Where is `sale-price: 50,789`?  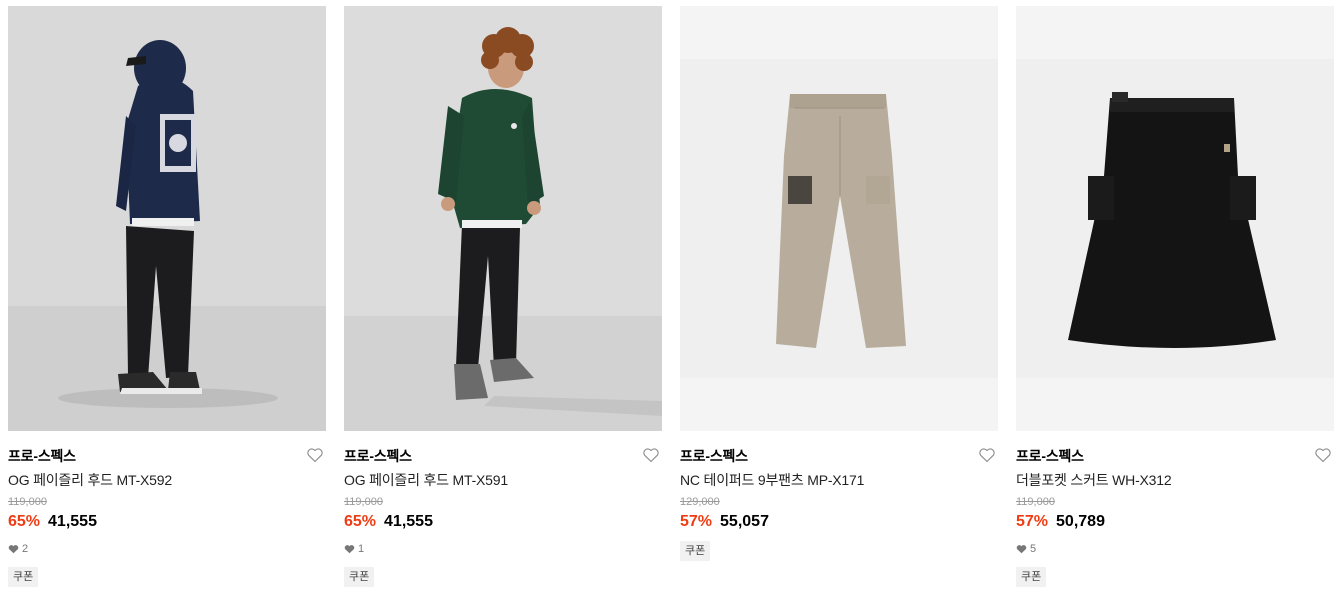 sale-price: 50,789 is located at coordinates (1080, 521).